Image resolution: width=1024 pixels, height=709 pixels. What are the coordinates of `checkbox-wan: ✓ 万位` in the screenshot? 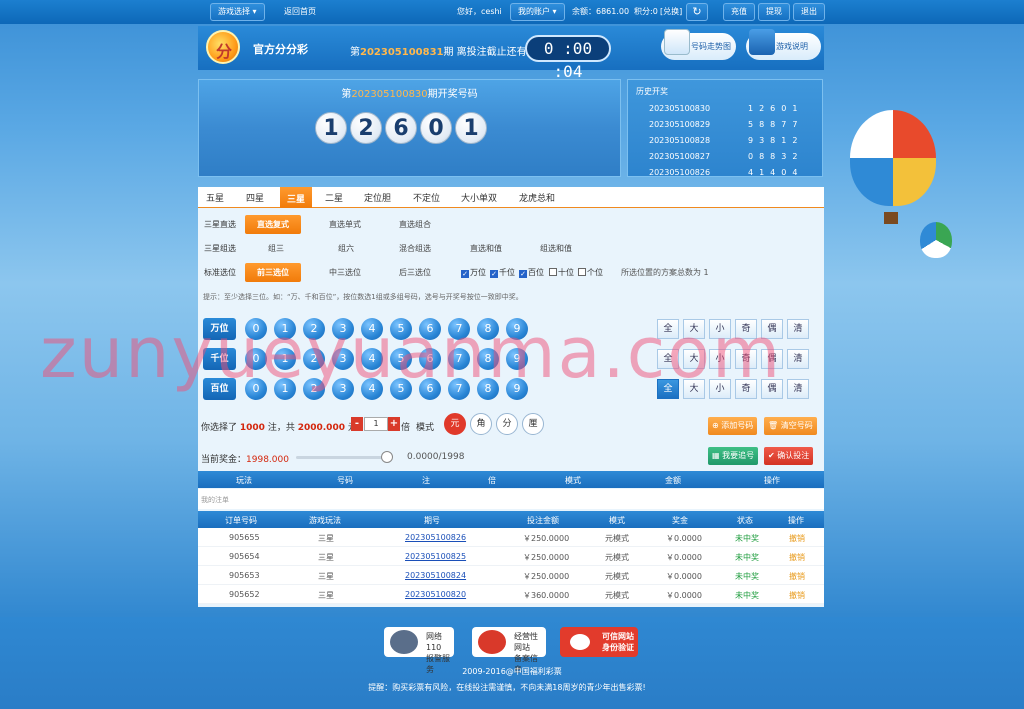 It's located at (473, 272).